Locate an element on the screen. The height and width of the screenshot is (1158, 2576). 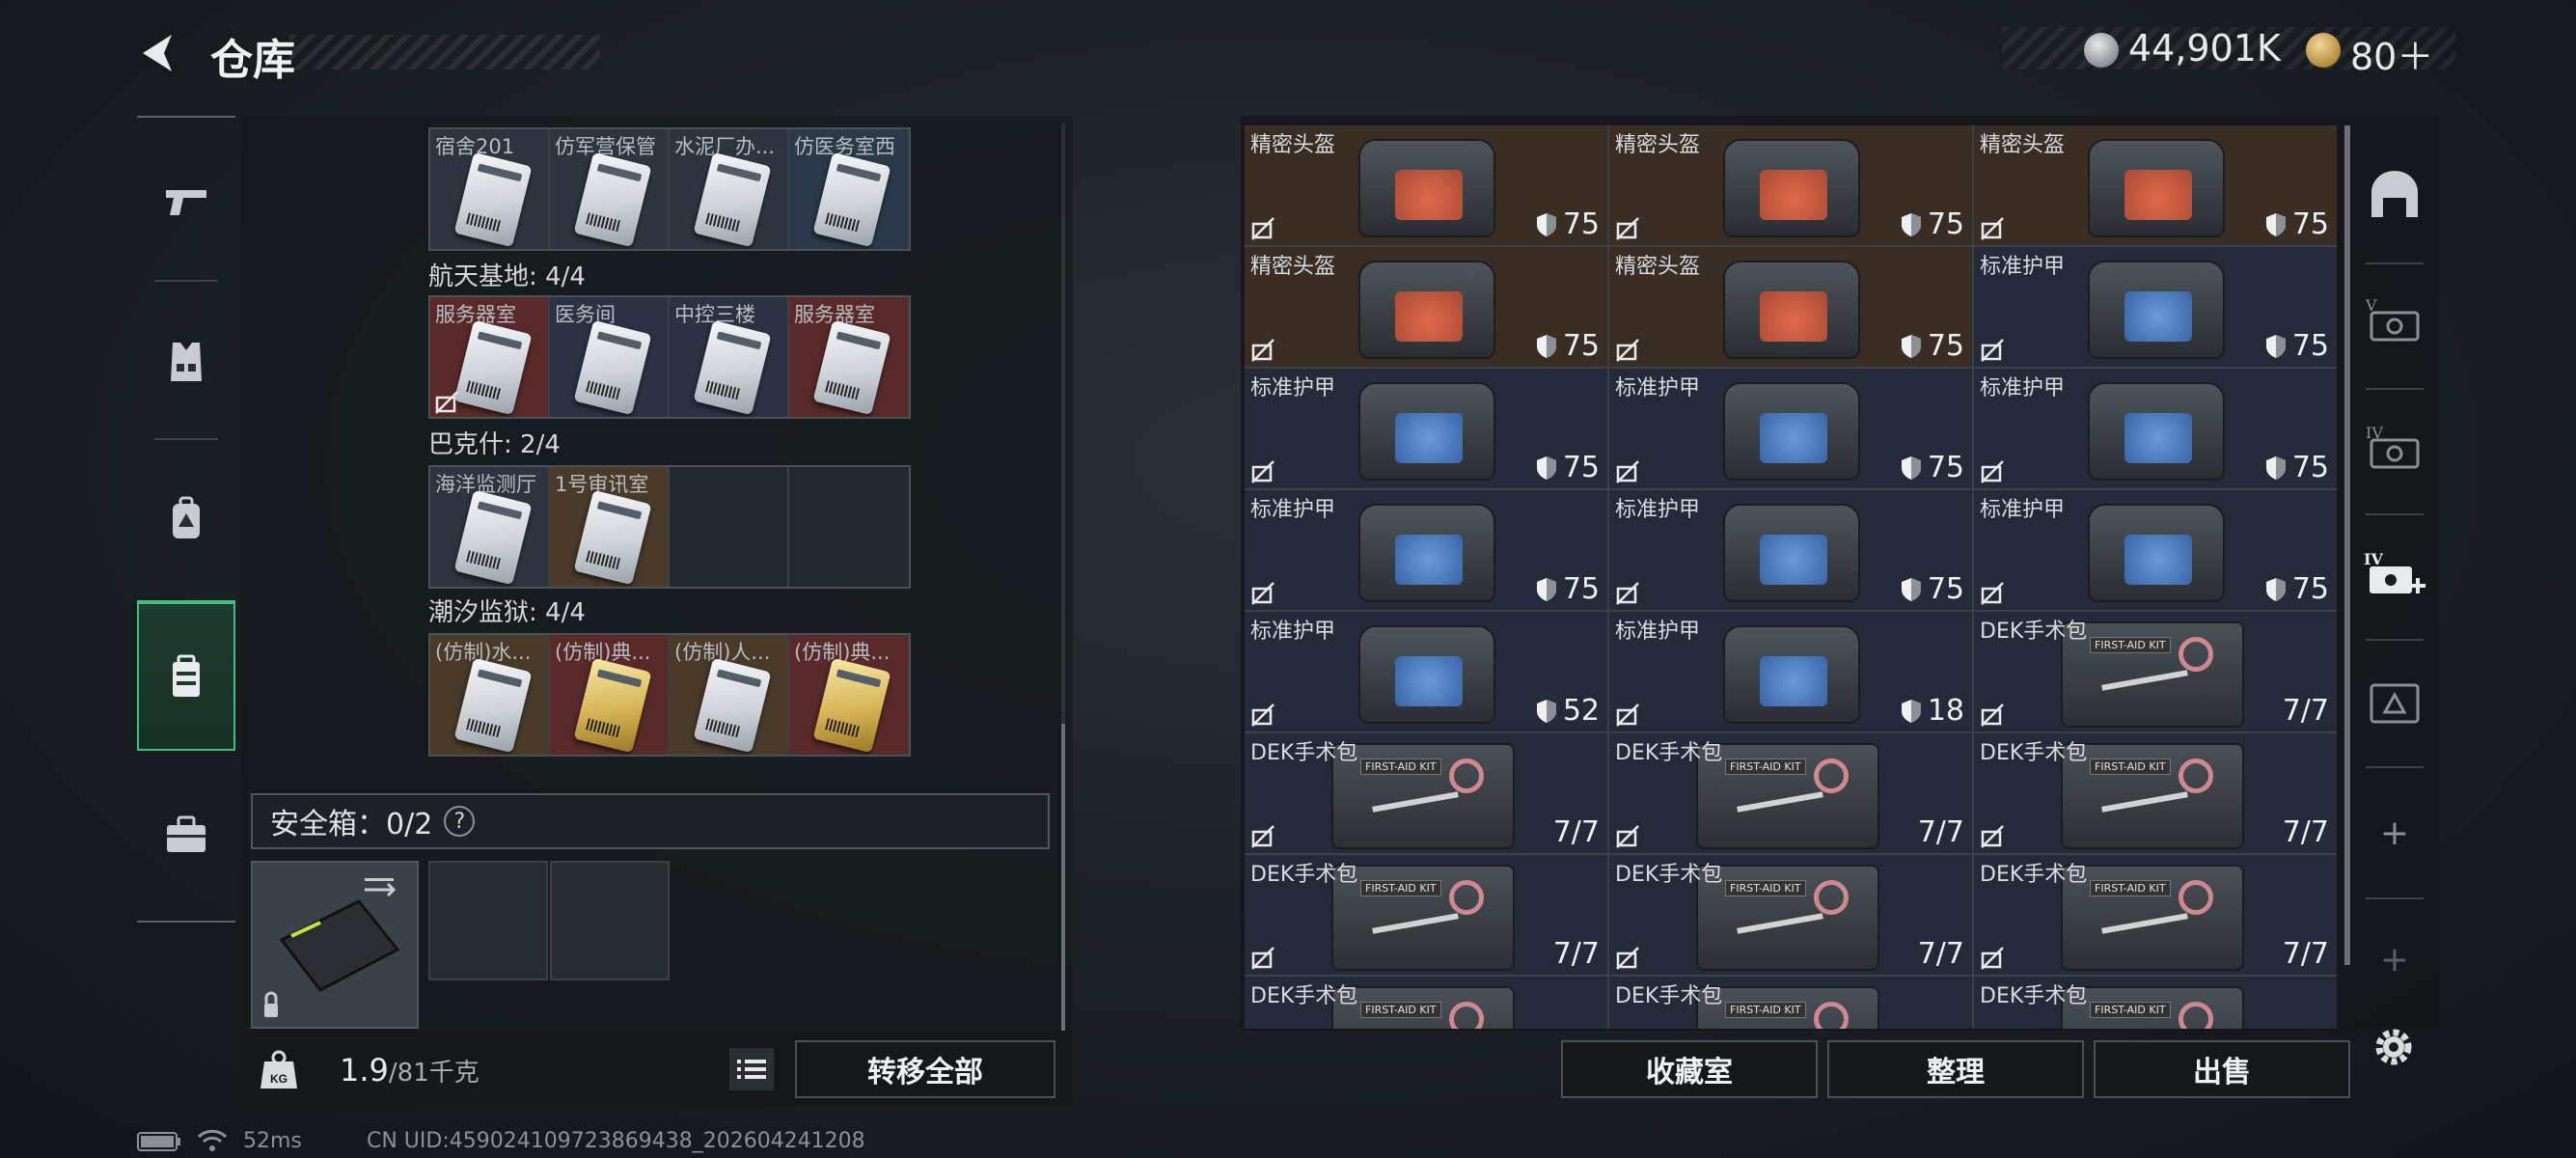
case-v-icon: V is located at coordinates (2393, 319).